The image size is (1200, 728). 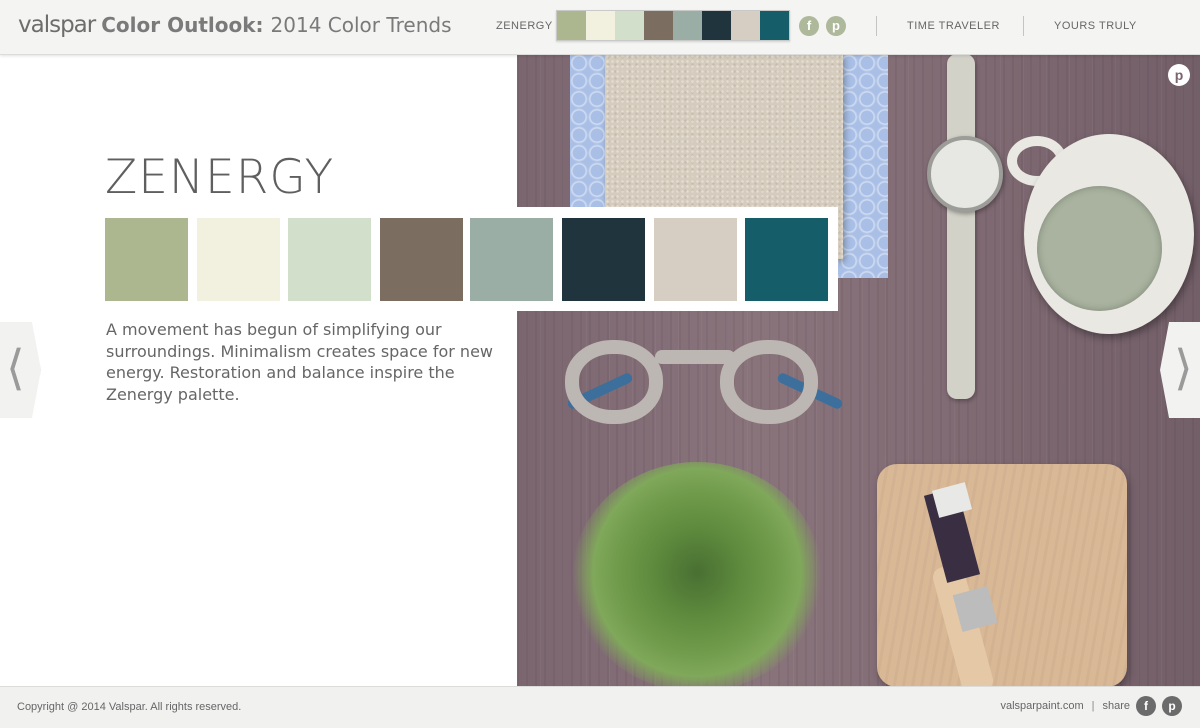 What do you see at coordinates (697, 574) in the screenshot?
I see `succulent-plant` at bounding box center [697, 574].